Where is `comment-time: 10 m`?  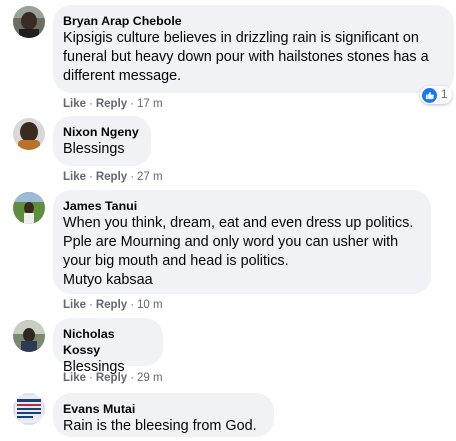
comment-time: 10 m is located at coordinates (150, 305).